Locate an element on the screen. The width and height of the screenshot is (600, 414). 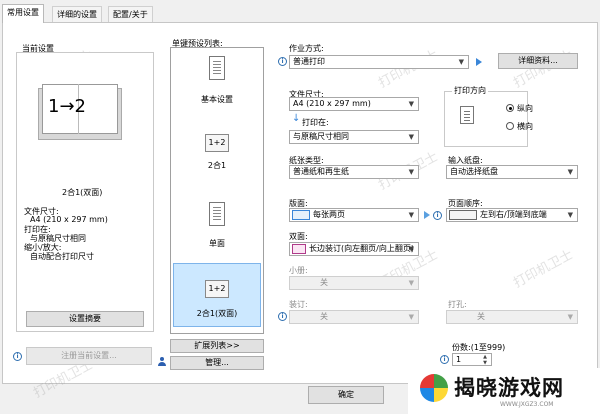
staple-label: 装订: is located at coordinates (298, 304).